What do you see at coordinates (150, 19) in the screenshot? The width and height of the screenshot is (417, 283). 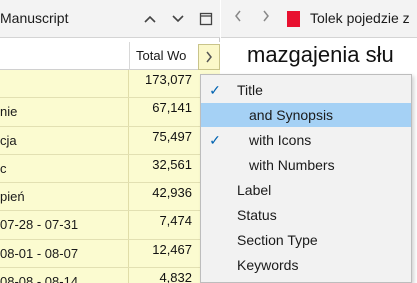 I see `chevron-up-icon` at bounding box center [150, 19].